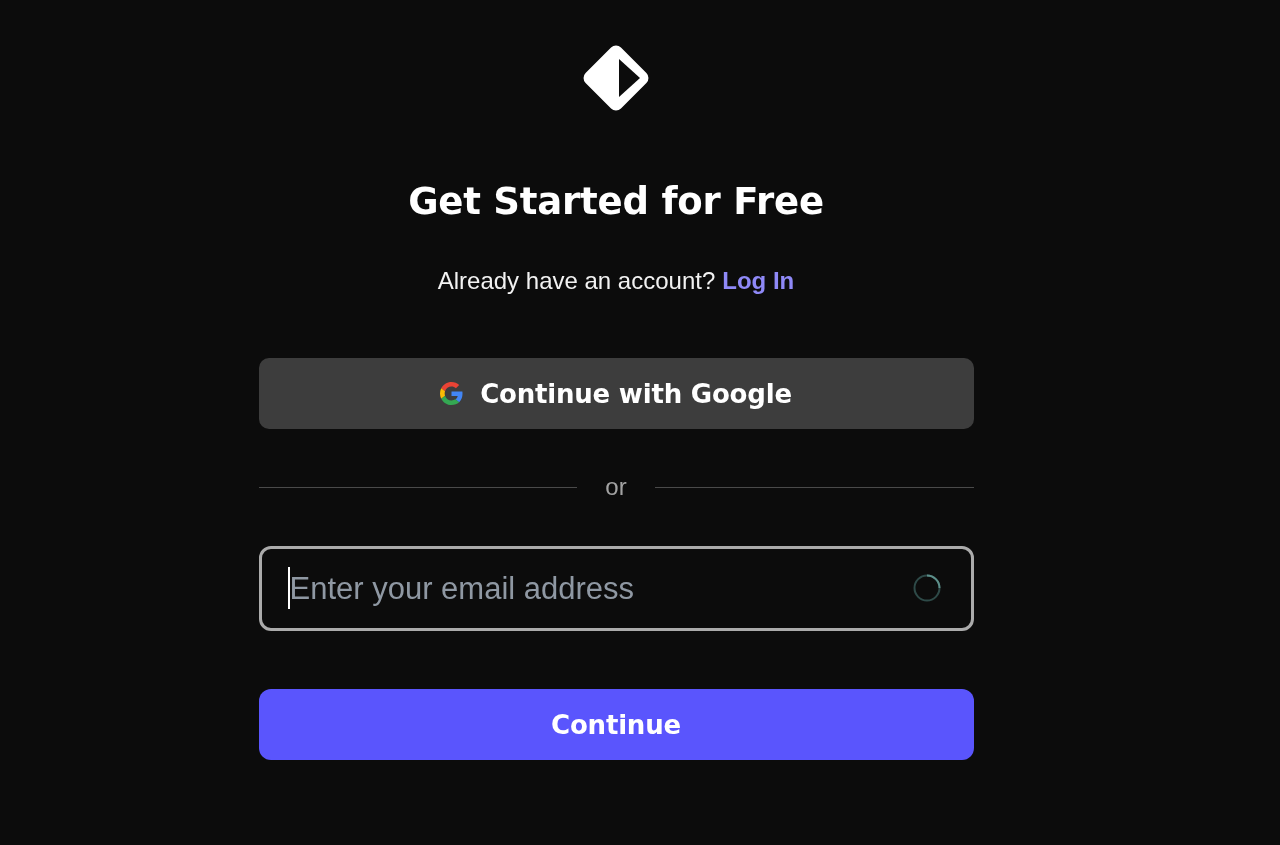  I want to click on google-g-icon, so click(452, 393).